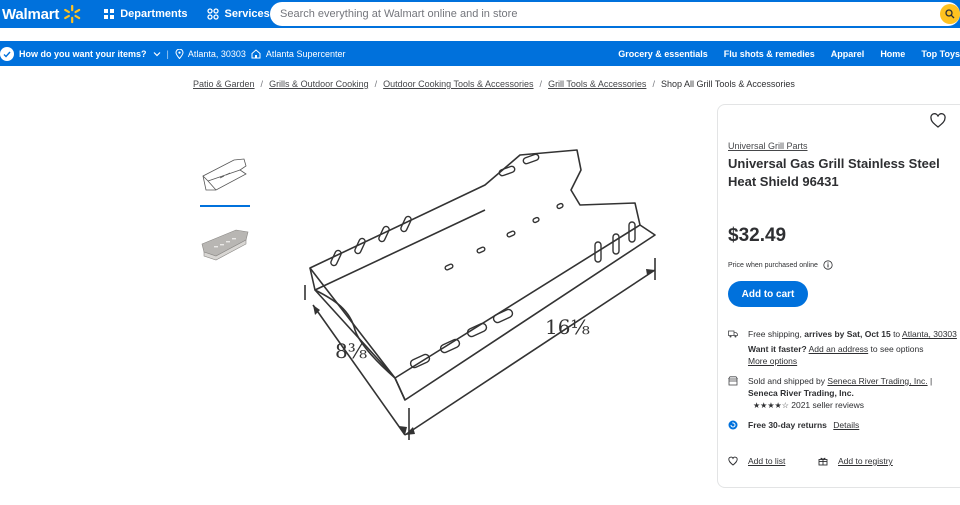 This screenshot has width=960, height=505. What do you see at coordinates (154, 14) in the screenshot?
I see `departments-label: Departments` at bounding box center [154, 14].